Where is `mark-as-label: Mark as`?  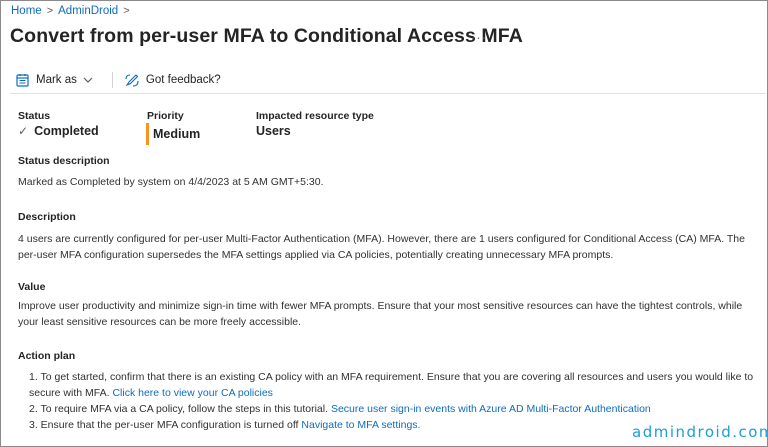
mark-as-label: Mark as is located at coordinates (56, 79).